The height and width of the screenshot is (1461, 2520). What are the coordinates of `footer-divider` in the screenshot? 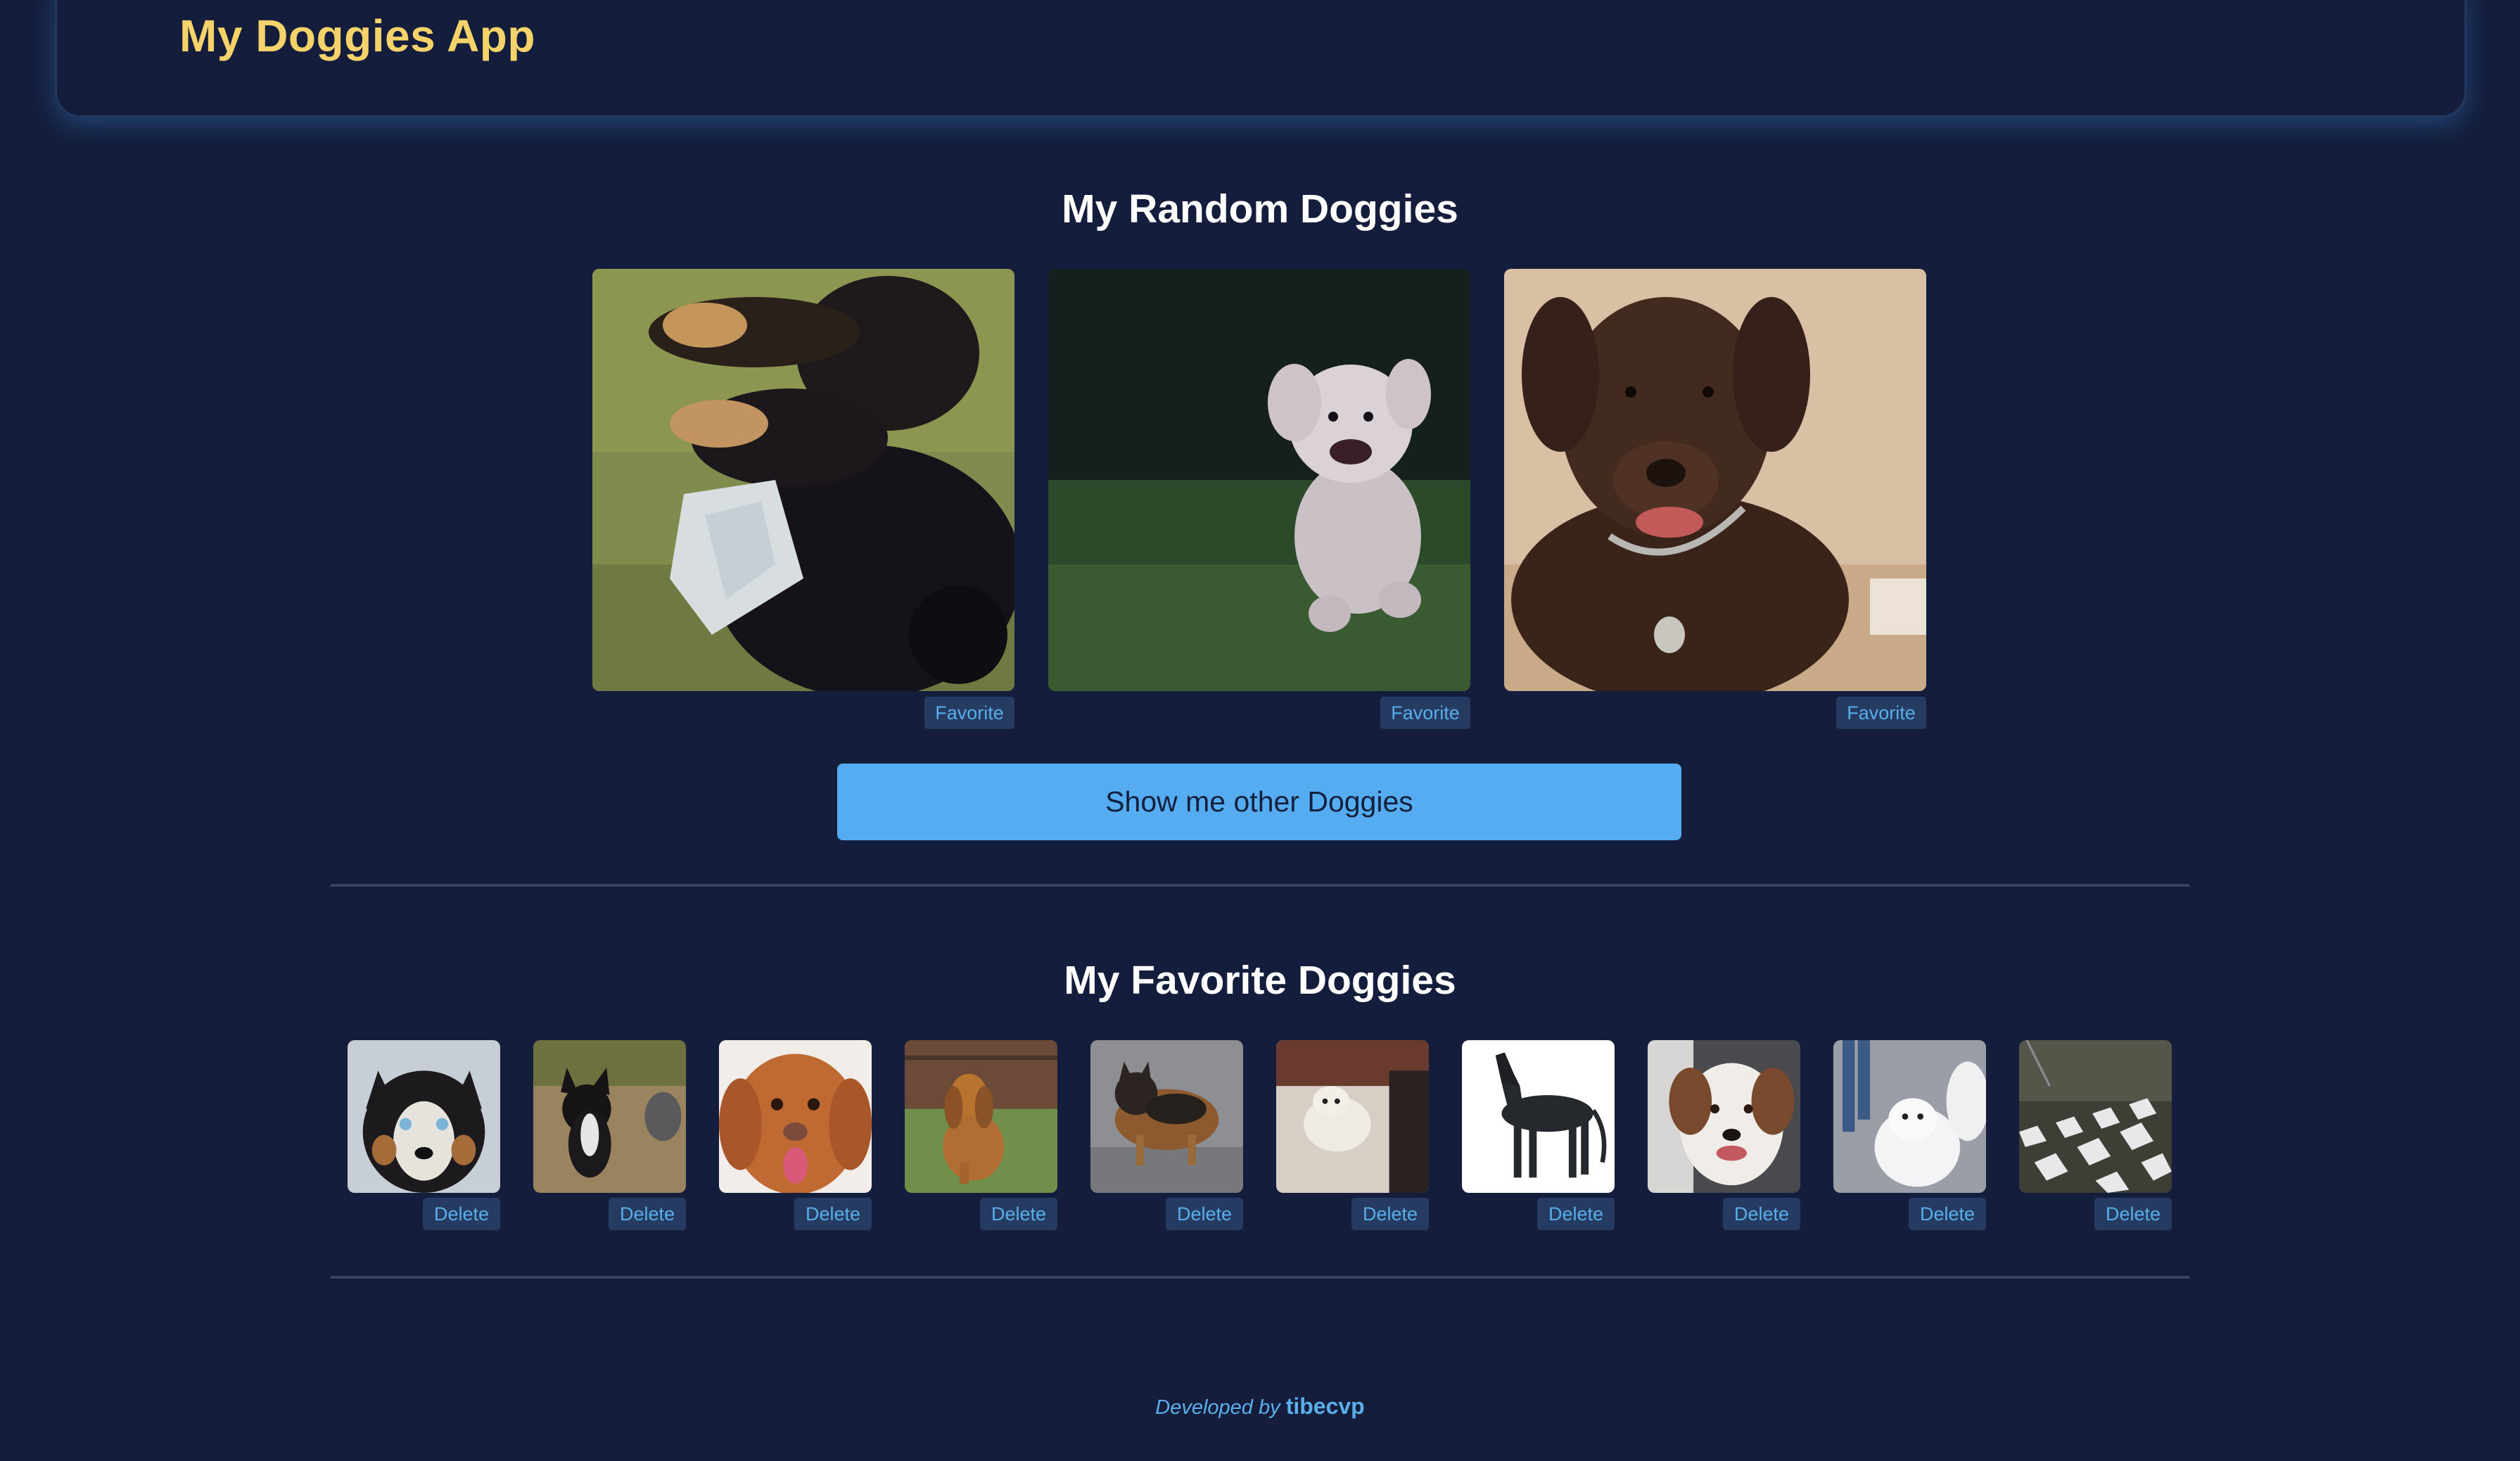 It's located at (1260, 1277).